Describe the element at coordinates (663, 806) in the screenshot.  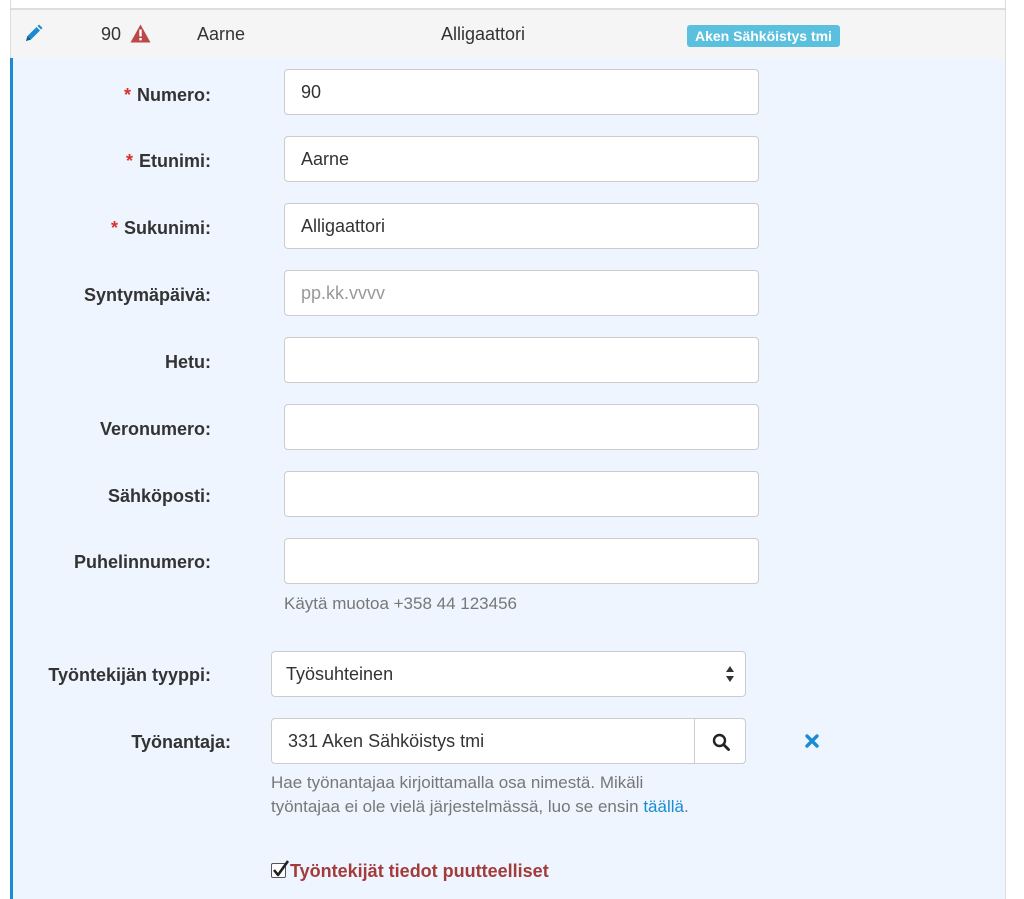
I see `create-employer-link: täällä` at that location.